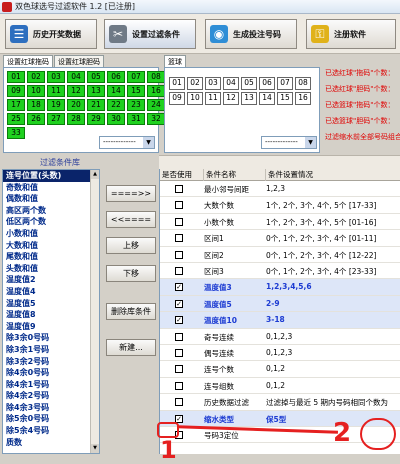 The height and width of the screenshot is (464, 400). What do you see at coordinates (156, 119) in the screenshot?
I see `red-number-cell: 32` at bounding box center [156, 119].